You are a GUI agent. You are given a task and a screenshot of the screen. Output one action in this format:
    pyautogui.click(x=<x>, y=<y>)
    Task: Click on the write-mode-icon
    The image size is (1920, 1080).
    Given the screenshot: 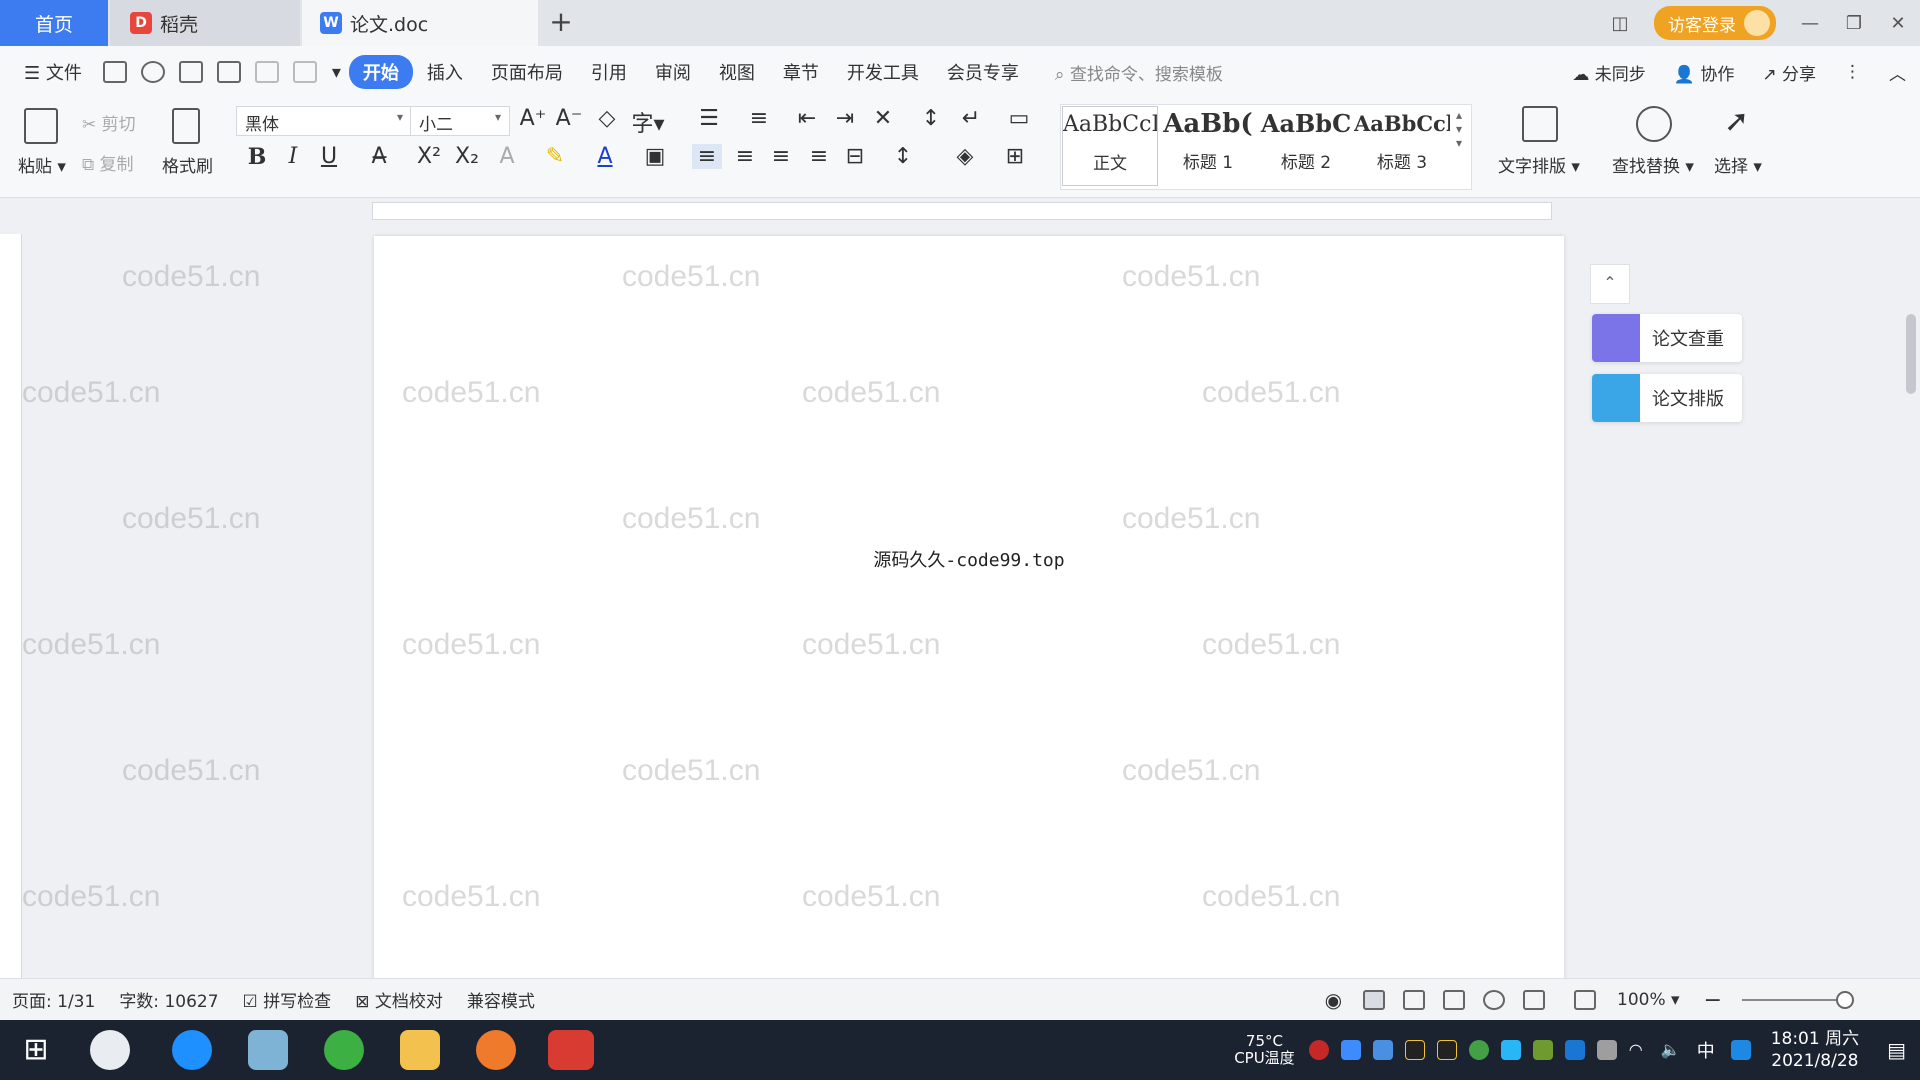 What is the action you would take?
    pyautogui.click(x=1534, y=1000)
    